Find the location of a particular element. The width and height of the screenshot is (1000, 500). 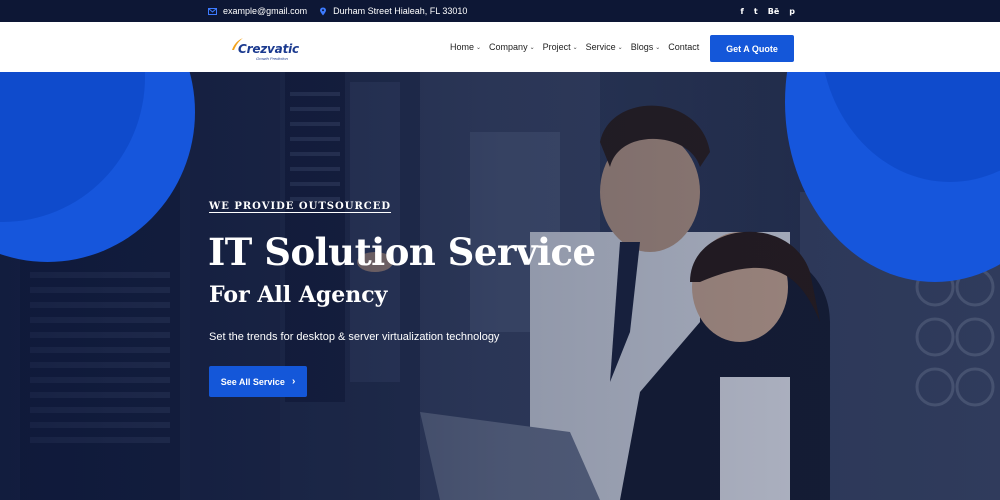

hero-title: IT Solution Service is located at coordinates (402, 252).